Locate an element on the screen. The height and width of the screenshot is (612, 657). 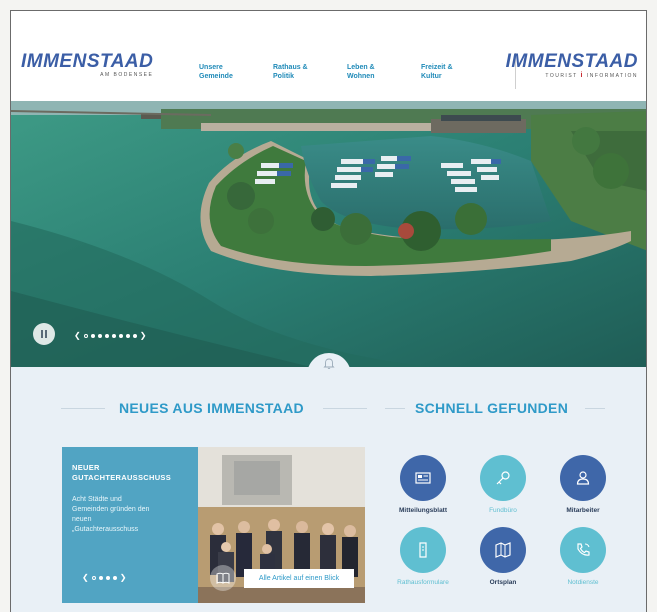
nav-label-line1: Freizeit & is located at coordinates (437, 67).